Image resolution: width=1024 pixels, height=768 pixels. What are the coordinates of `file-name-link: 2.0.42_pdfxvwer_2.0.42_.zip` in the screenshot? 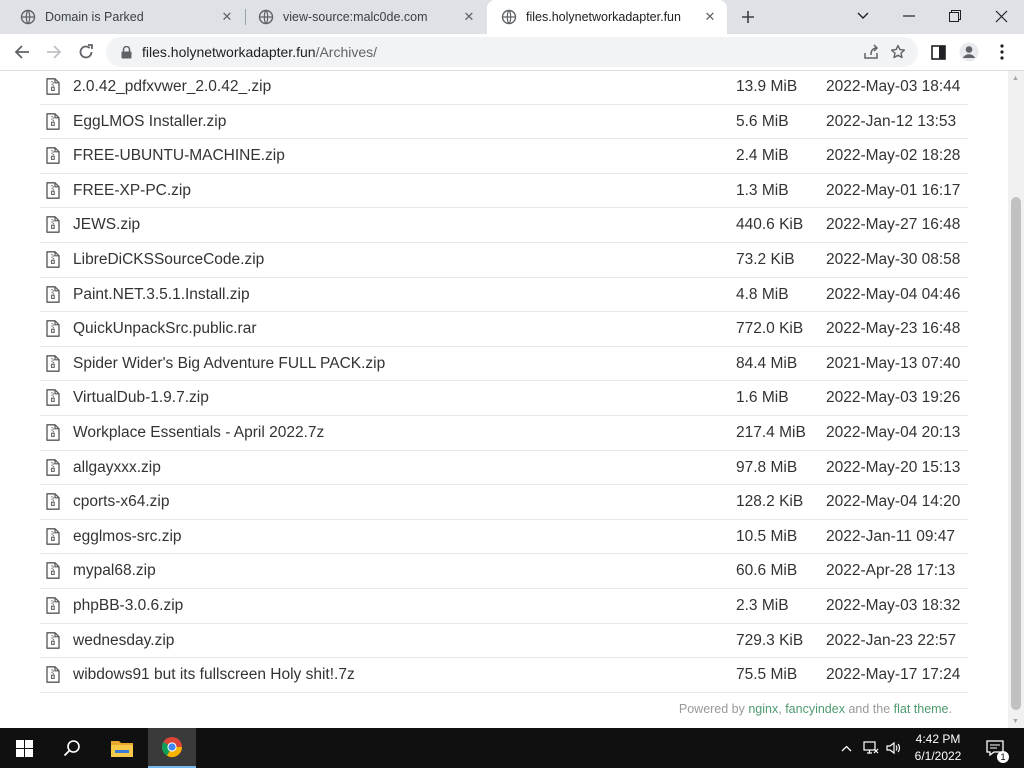 It's located at (172, 87).